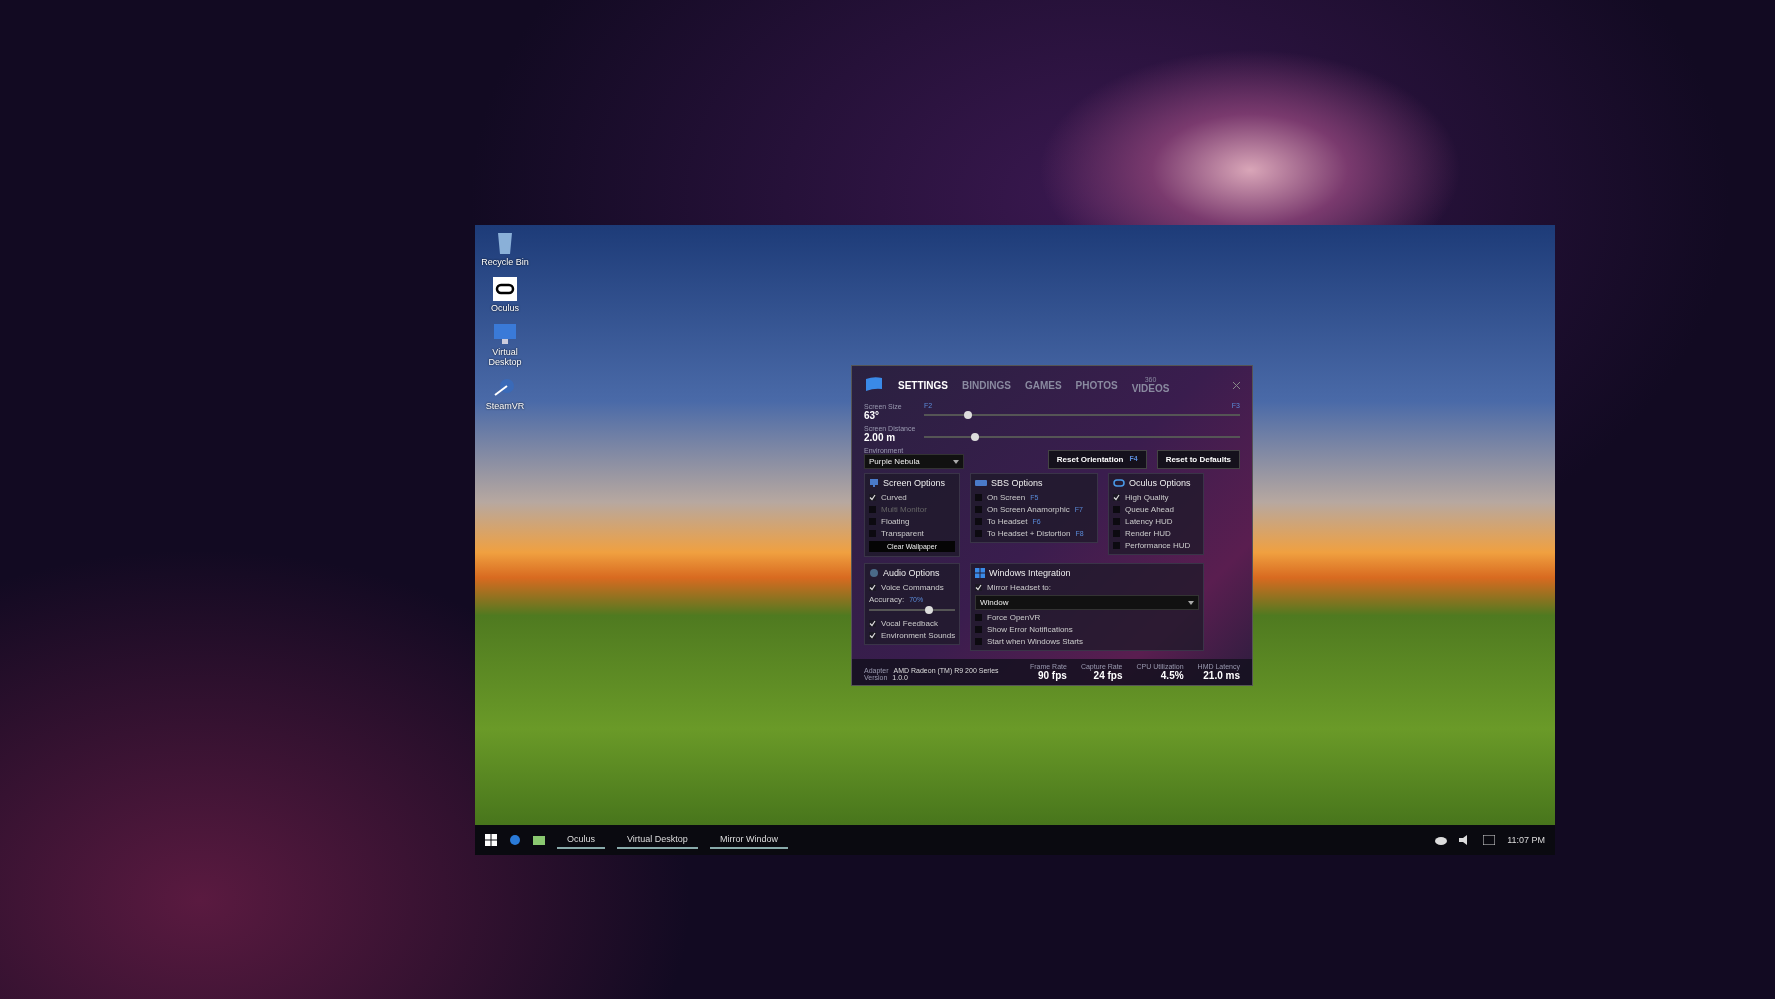  Describe the element at coordinates (505, 308) in the screenshot. I see `desktop-icon-label: Oculus` at that location.